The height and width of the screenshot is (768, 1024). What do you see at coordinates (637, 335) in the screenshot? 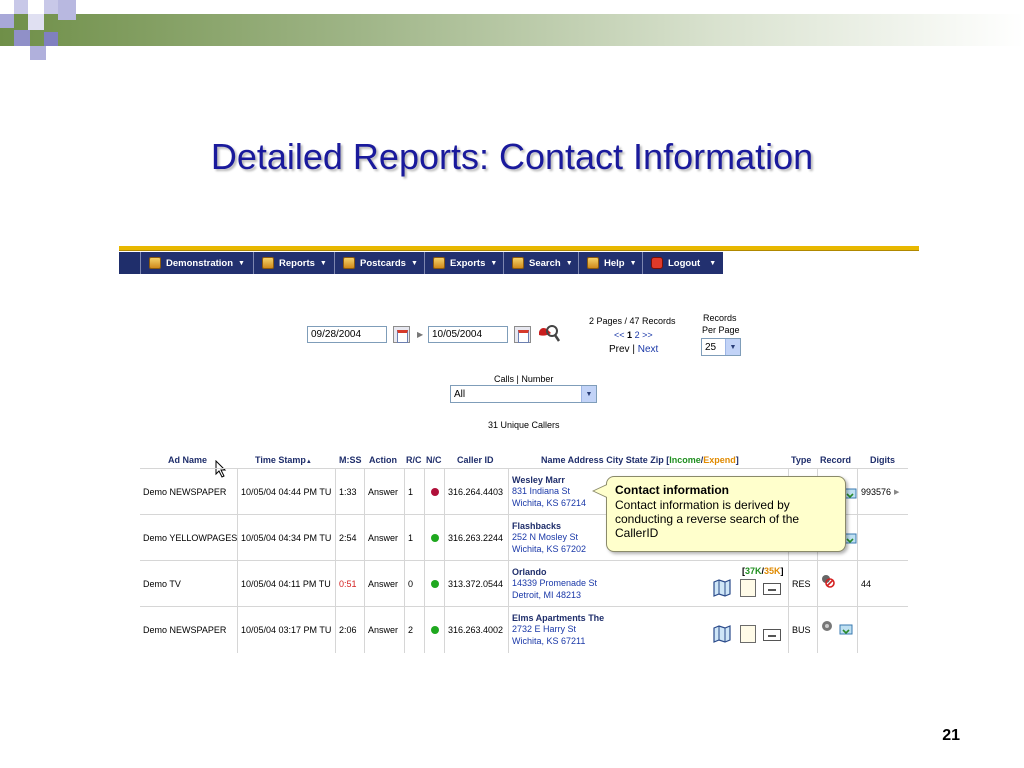
I see `pager-page-2: 2` at bounding box center [637, 335].